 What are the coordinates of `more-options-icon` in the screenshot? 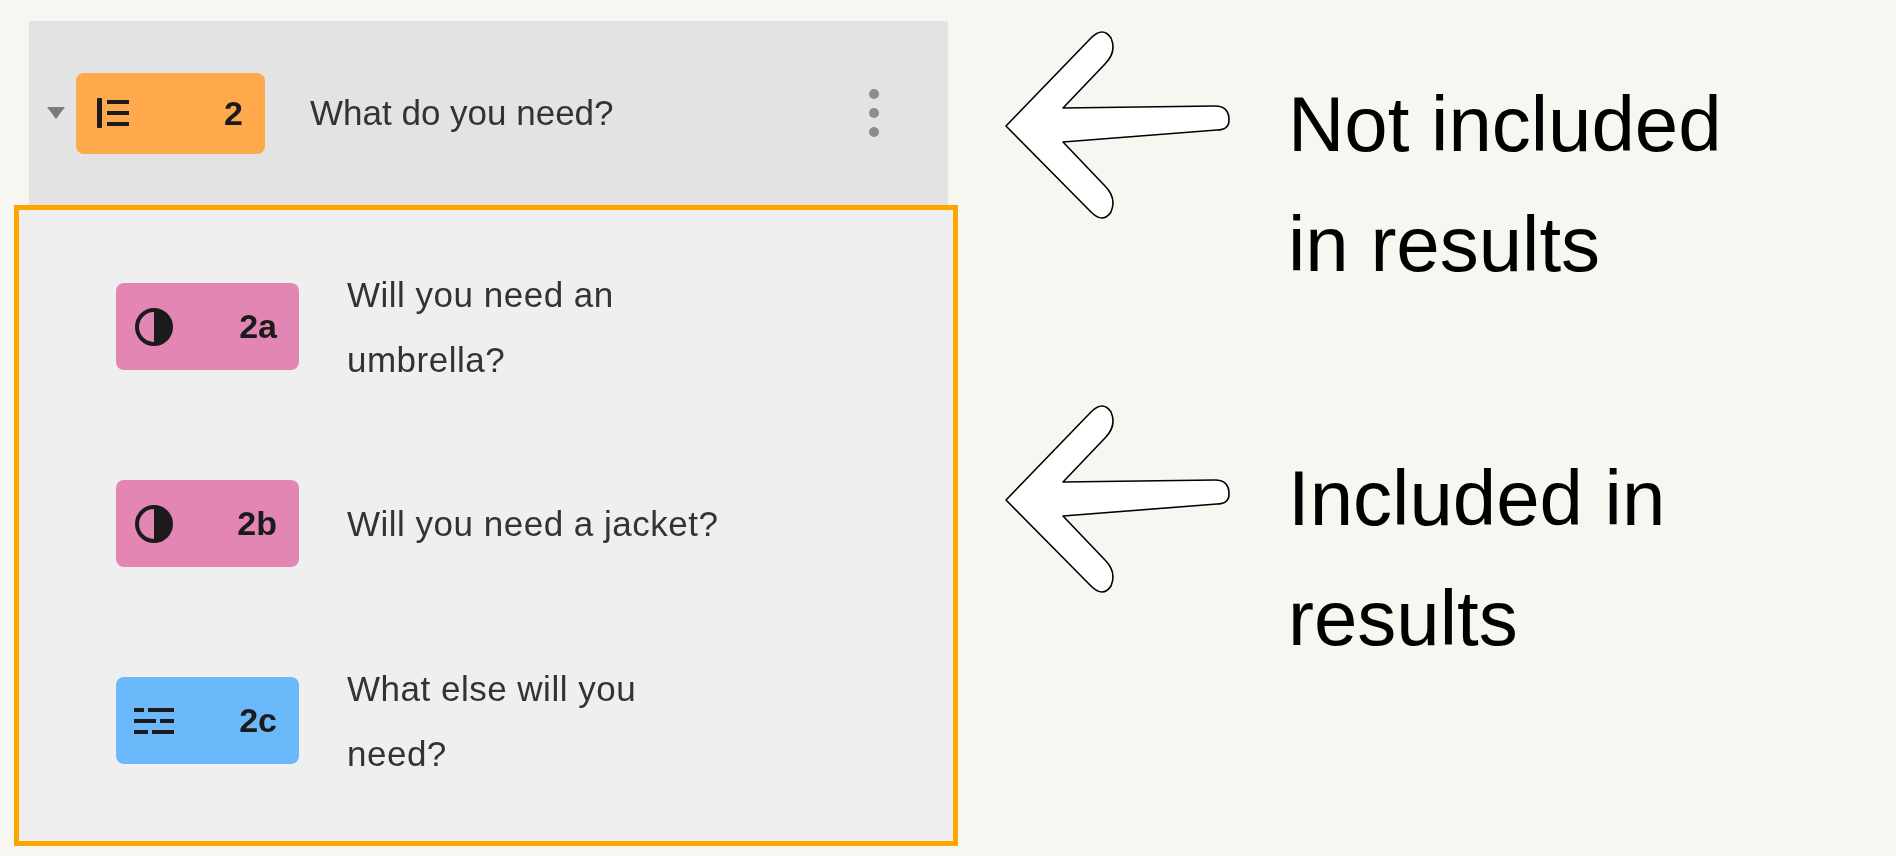 It's located at (874, 113).